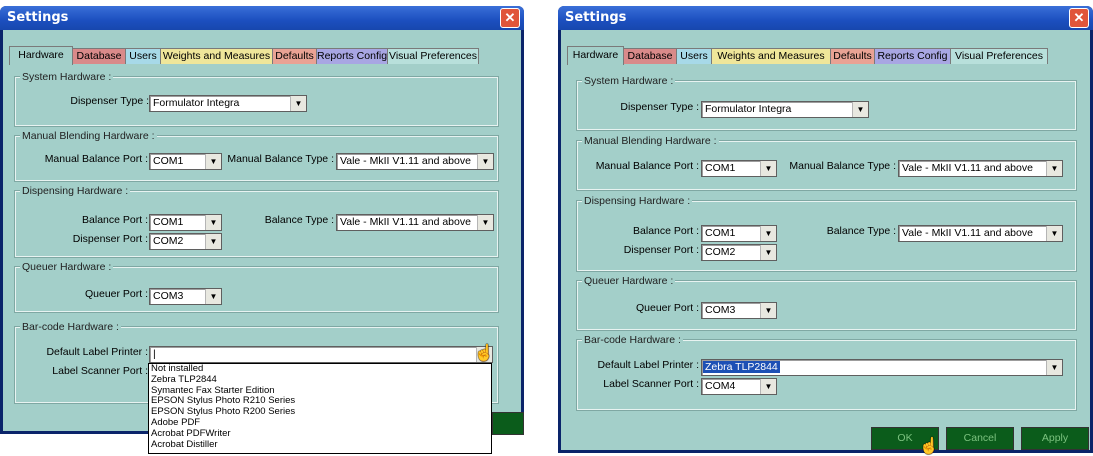  I want to click on panel-queuer-hardware: Queuer Hardware : Queuer Port : COM3 ▼, so click(256, 287).